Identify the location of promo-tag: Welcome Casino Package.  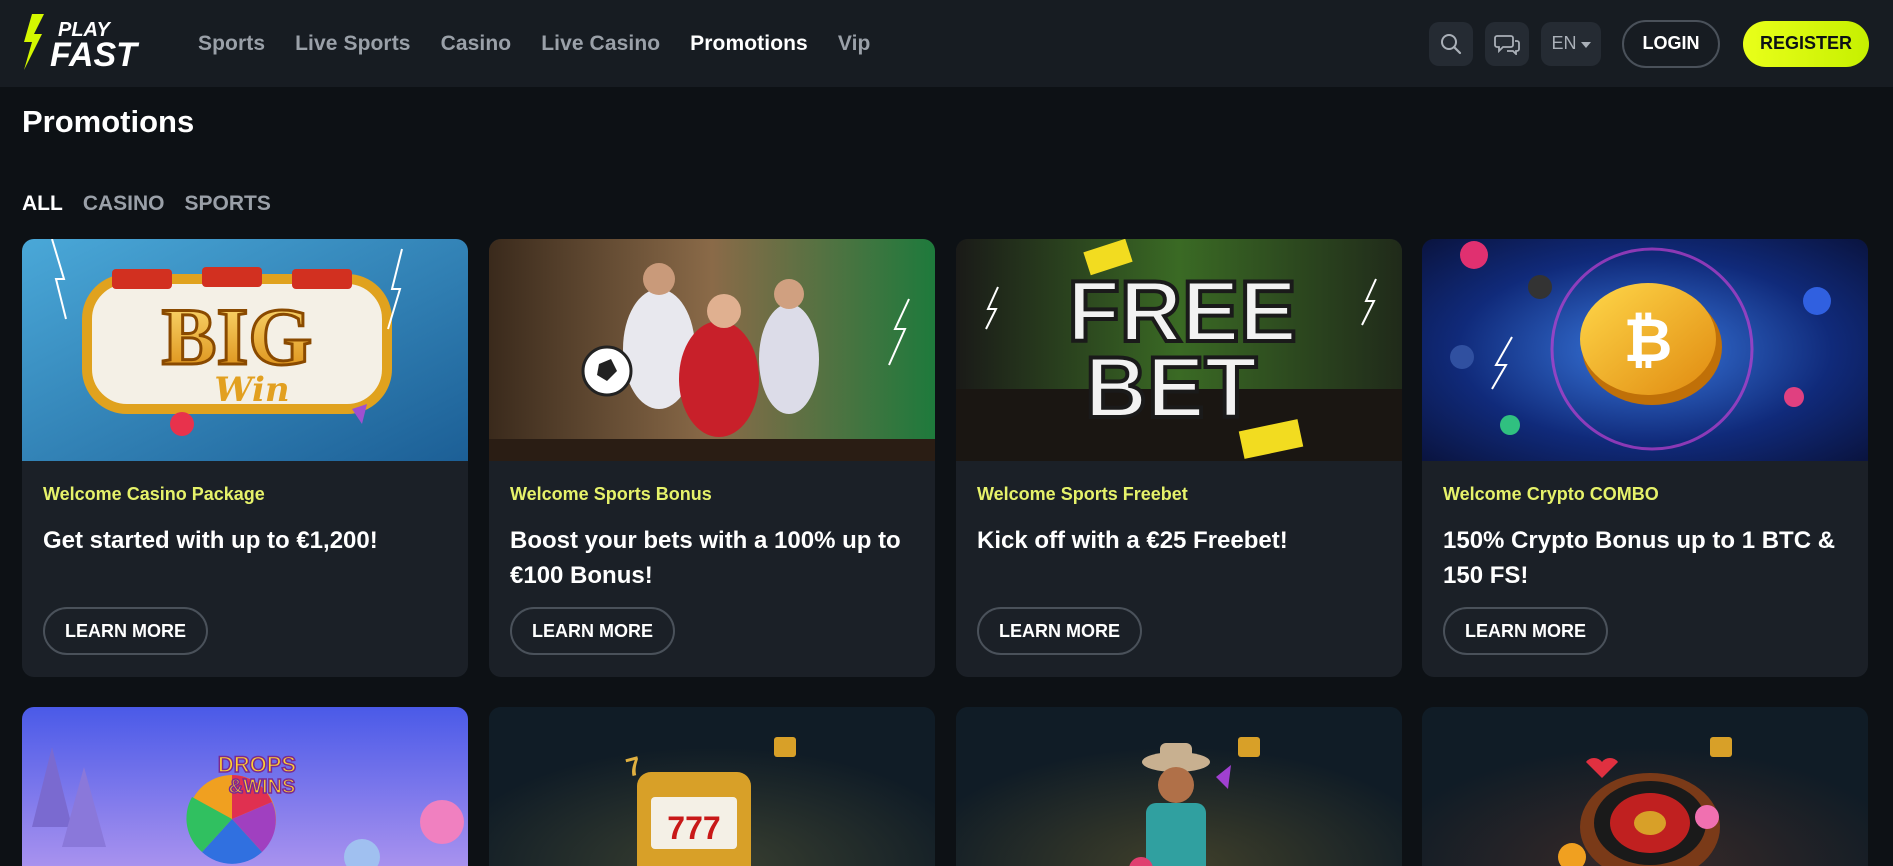
(154, 494).